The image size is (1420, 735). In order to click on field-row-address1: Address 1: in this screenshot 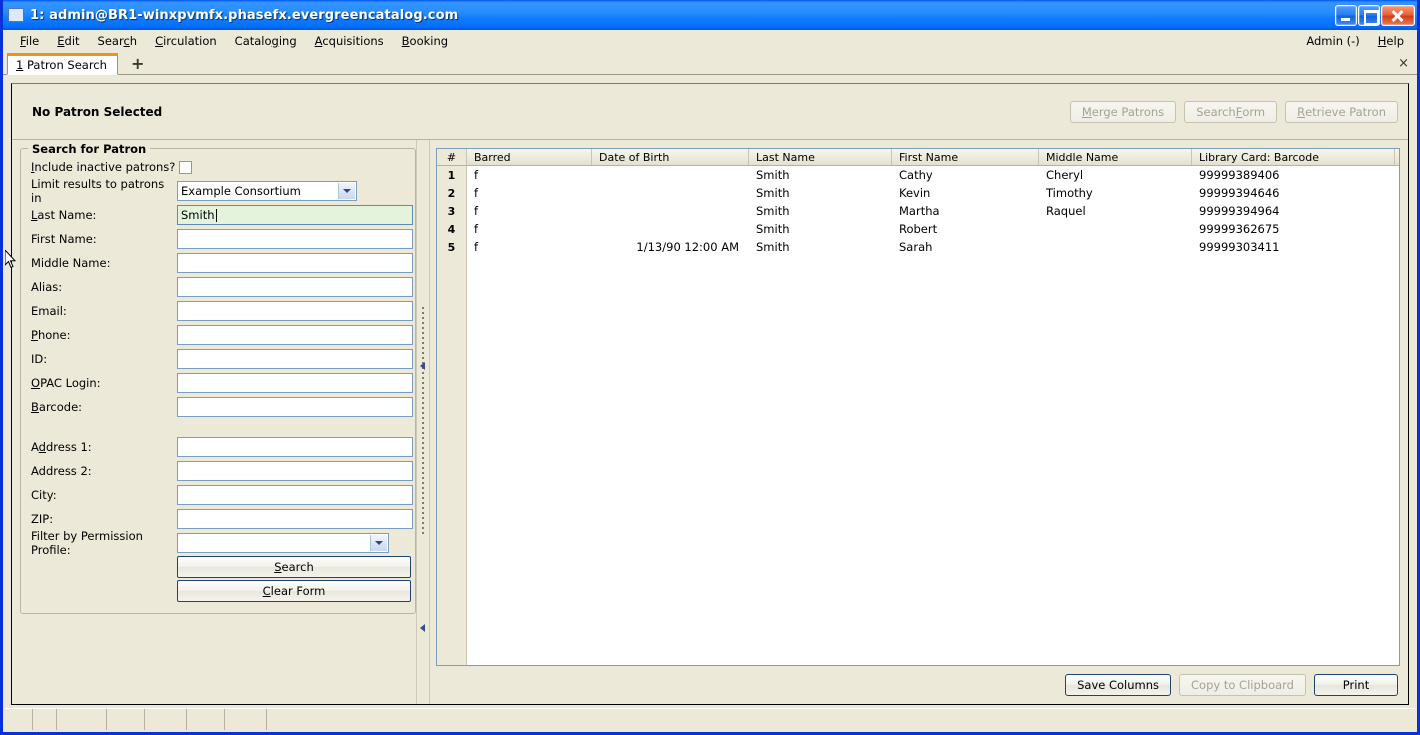, I will do `click(221, 447)`.